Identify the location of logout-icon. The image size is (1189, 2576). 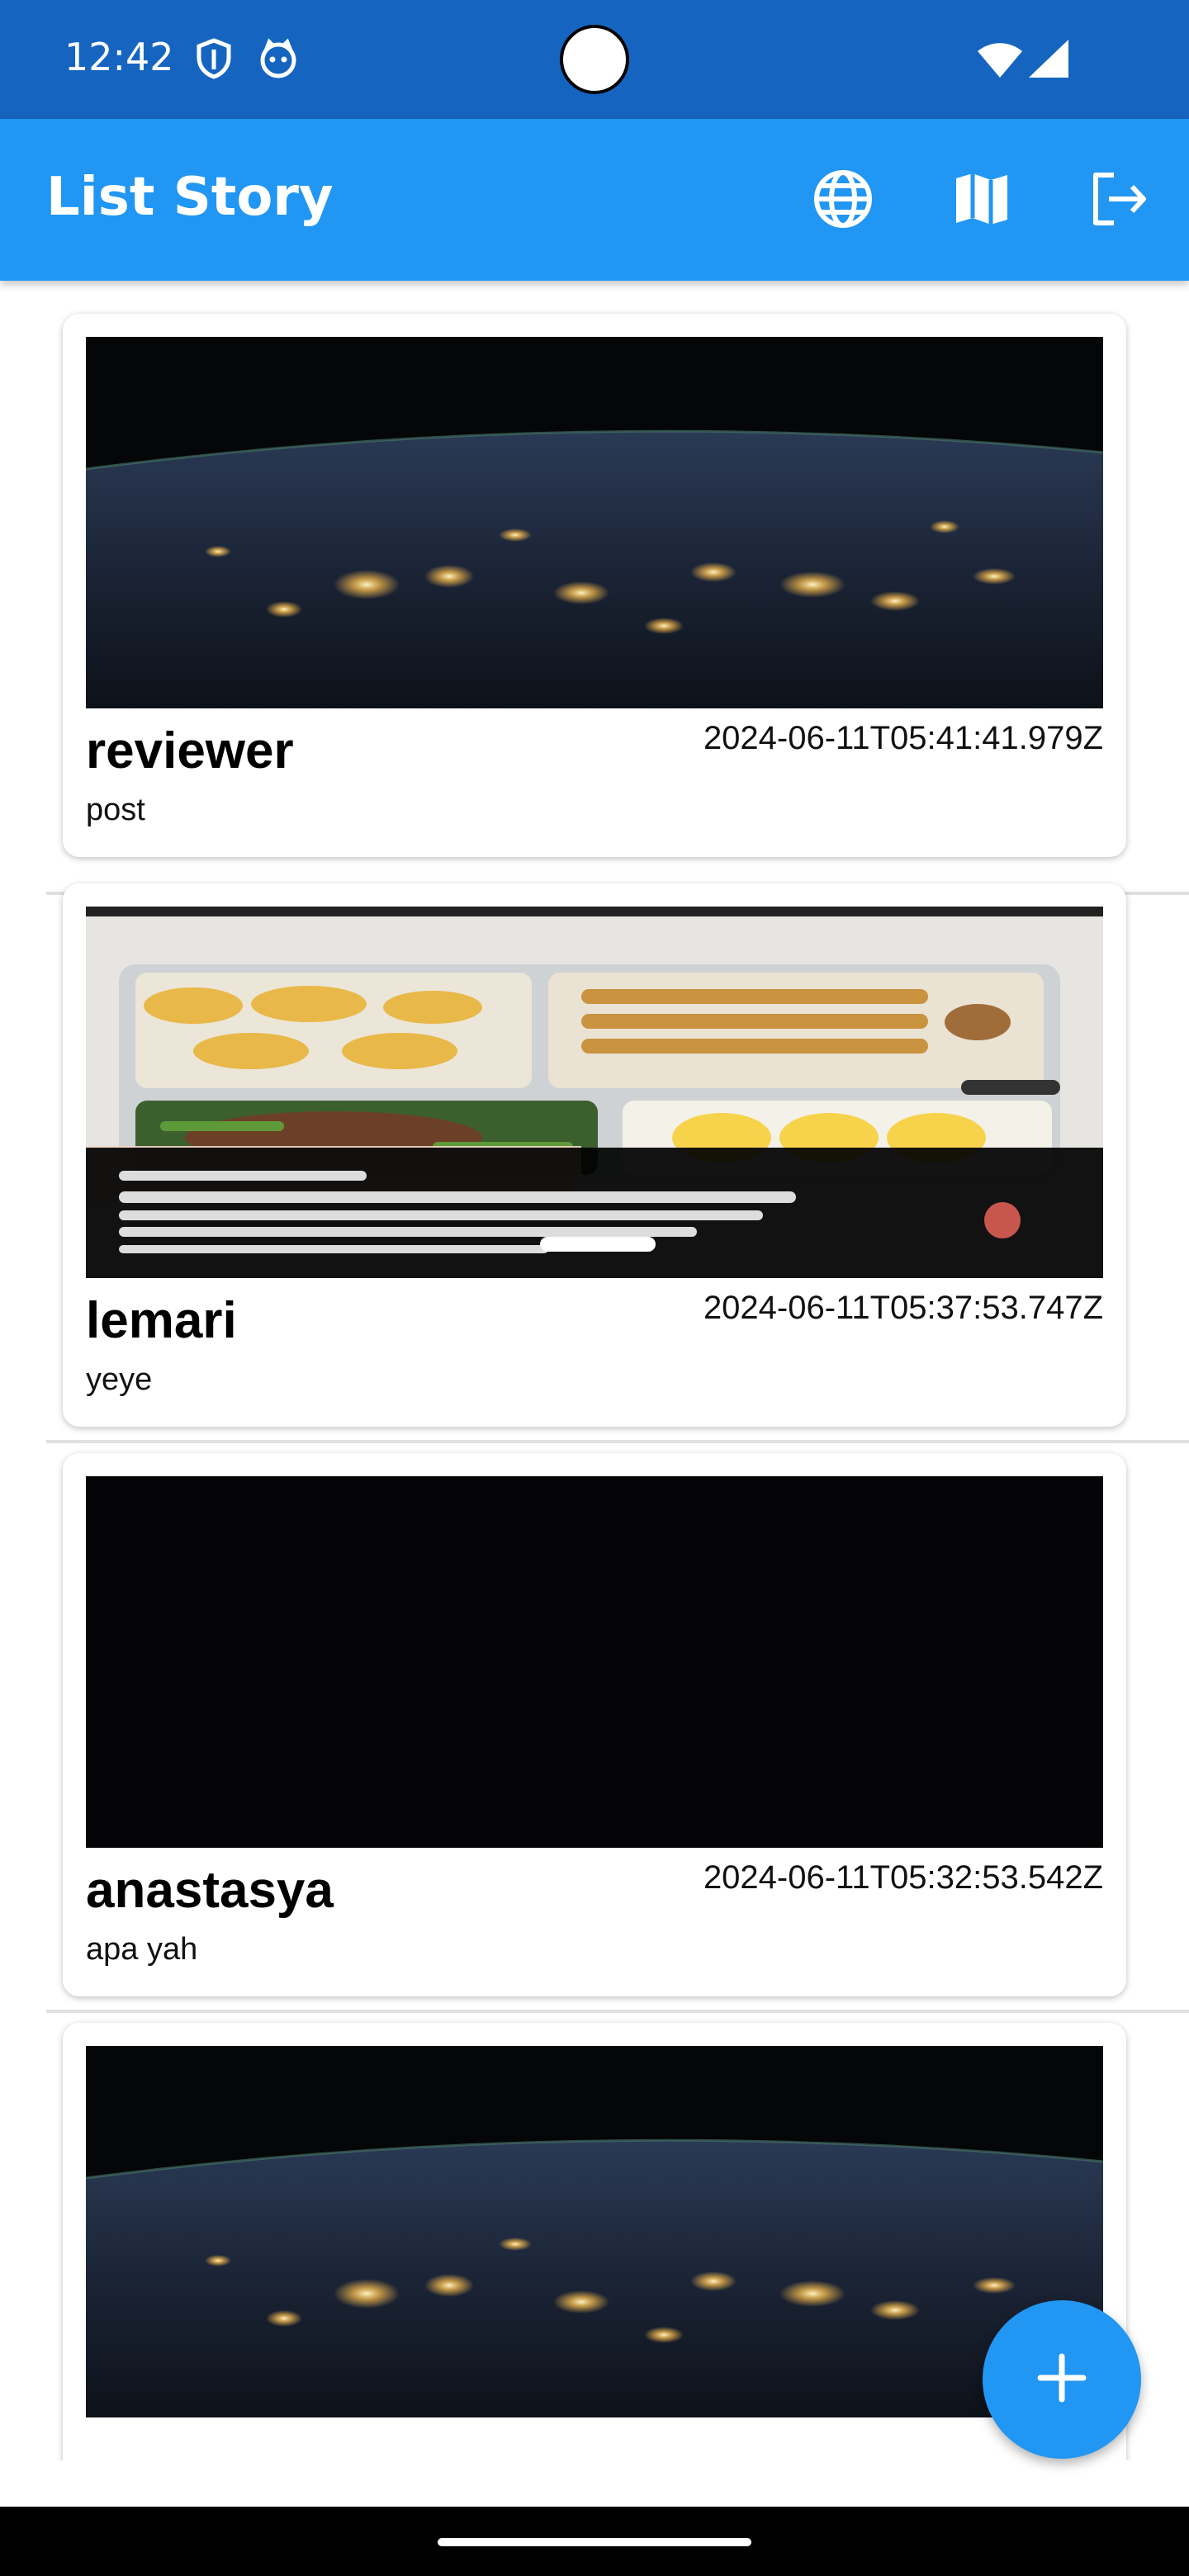
(1119, 200).